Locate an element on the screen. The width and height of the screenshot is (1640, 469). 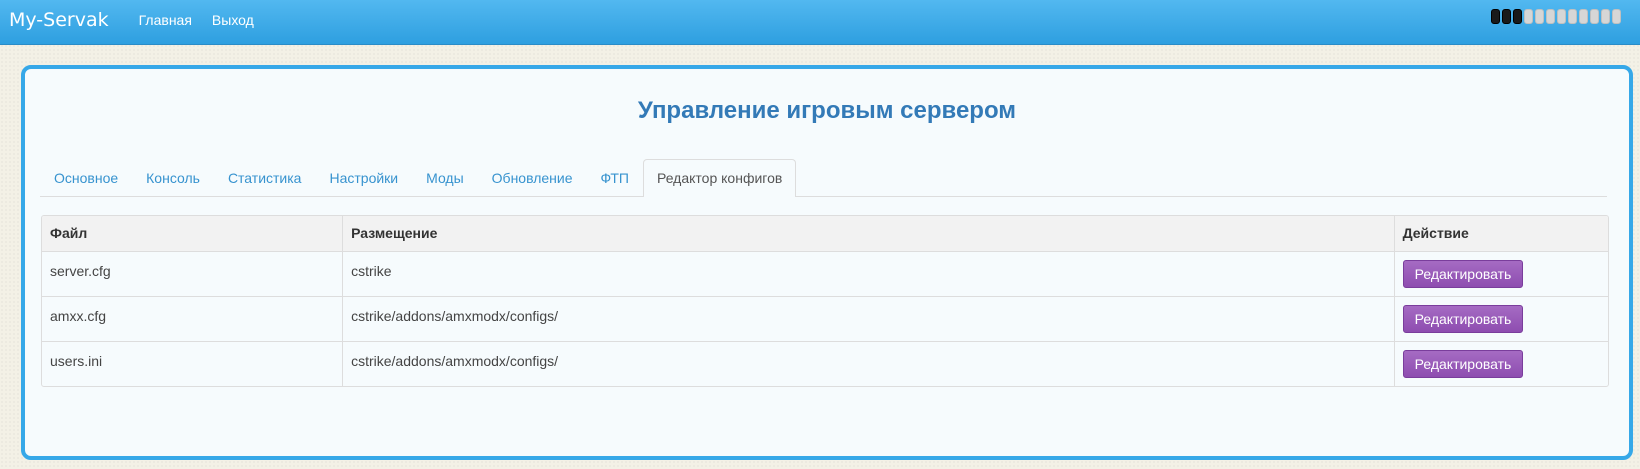
brand-logo: My-Servak is located at coordinates (59, 20).